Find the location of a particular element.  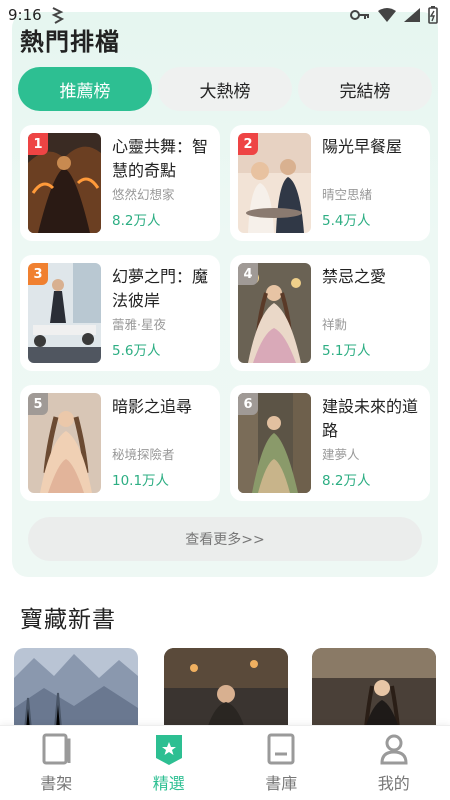

rank-badge: 6 is located at coordinates (248, 404).